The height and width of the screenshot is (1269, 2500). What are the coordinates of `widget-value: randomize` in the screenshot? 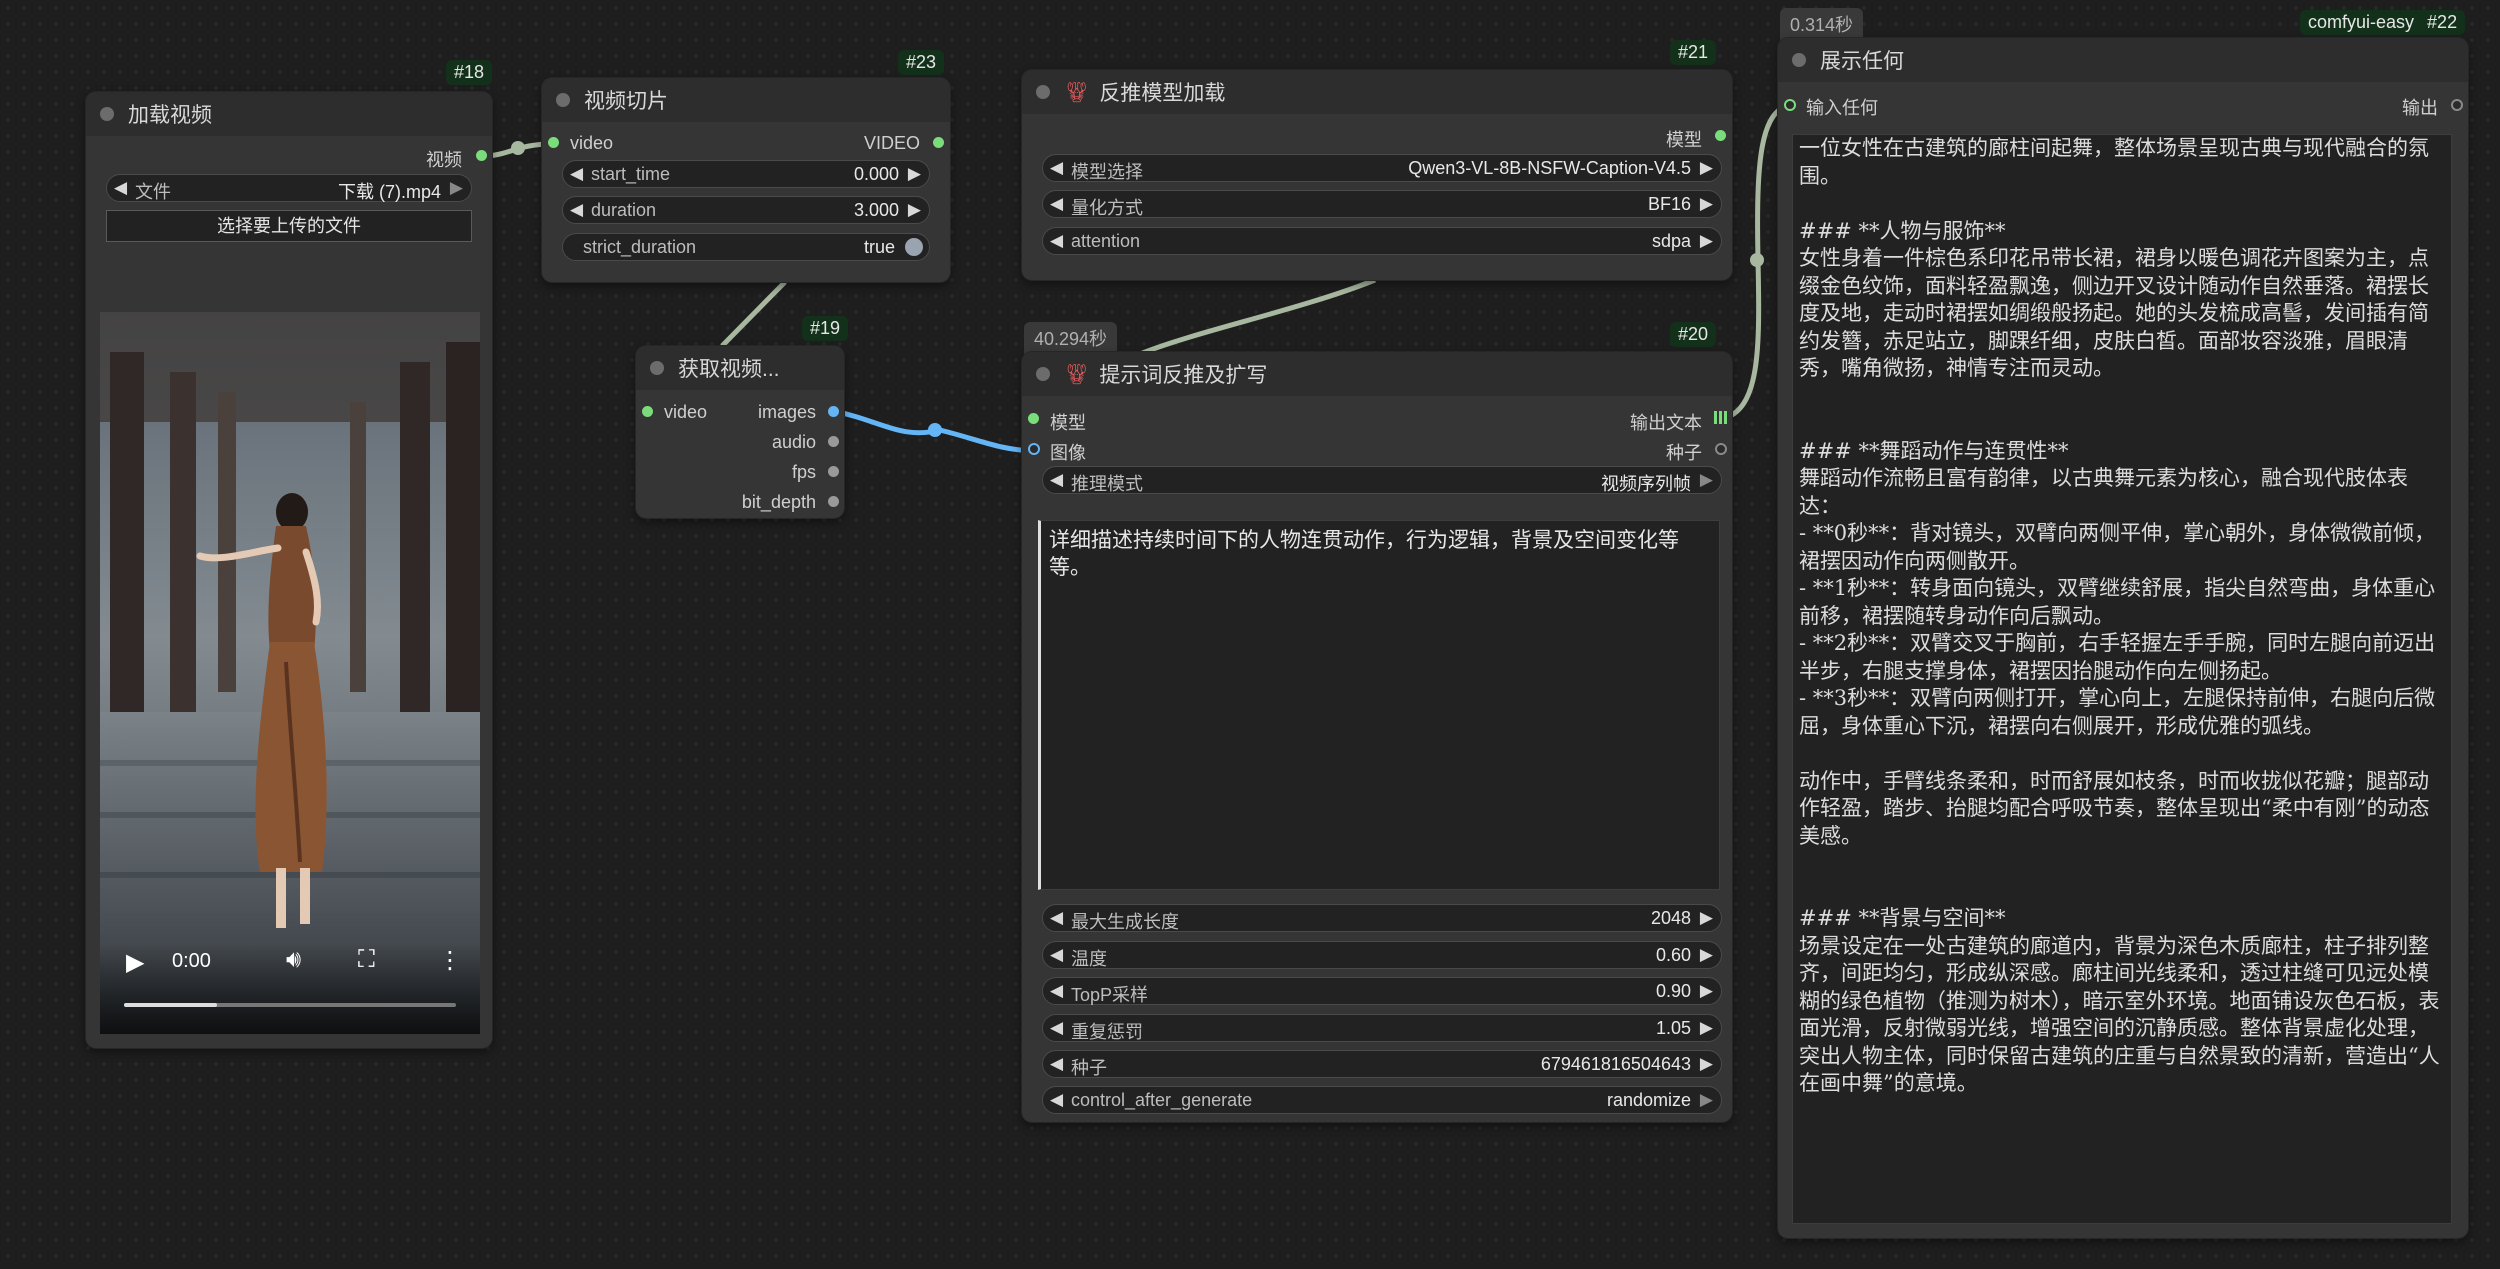 It's located at (1648, 1100).